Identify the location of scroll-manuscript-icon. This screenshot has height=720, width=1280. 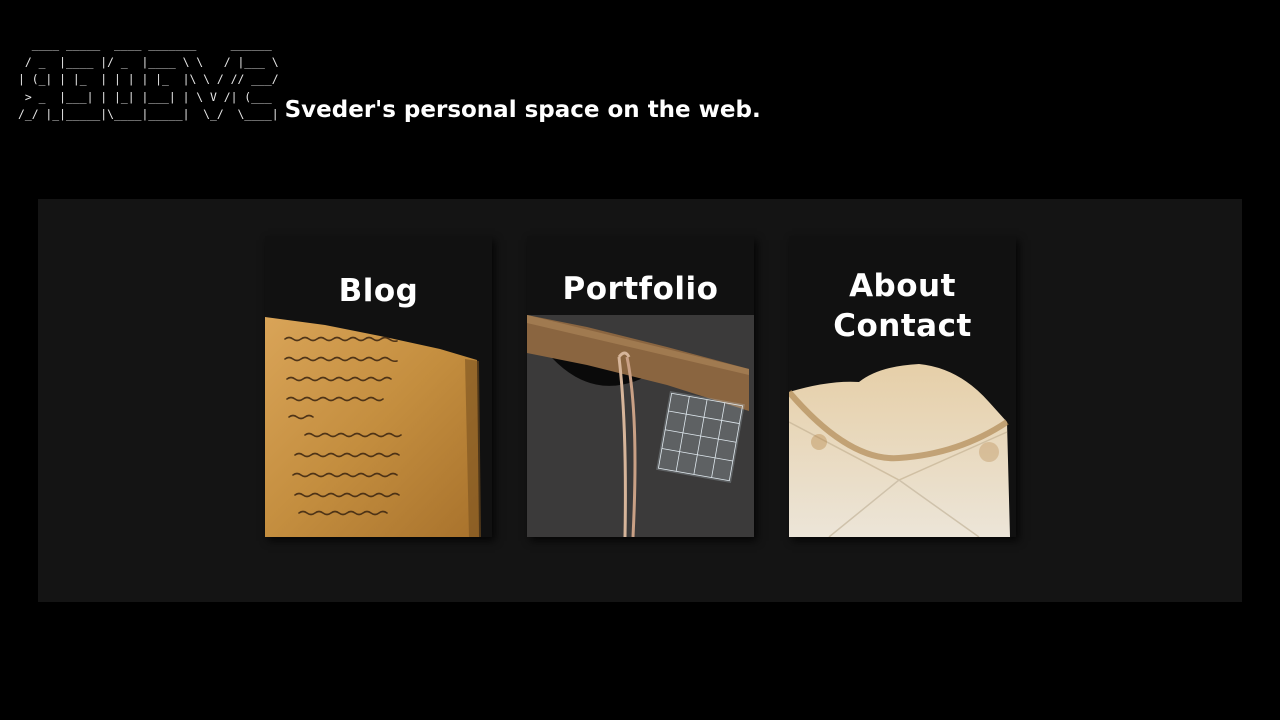
(373, 427).